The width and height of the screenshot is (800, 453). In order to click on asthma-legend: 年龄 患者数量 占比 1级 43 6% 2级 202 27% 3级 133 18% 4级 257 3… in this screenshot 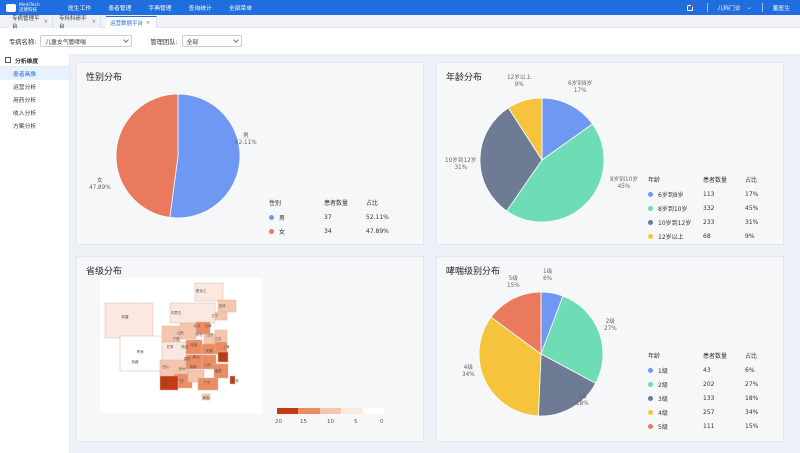, I will do `click(716, 390)`.